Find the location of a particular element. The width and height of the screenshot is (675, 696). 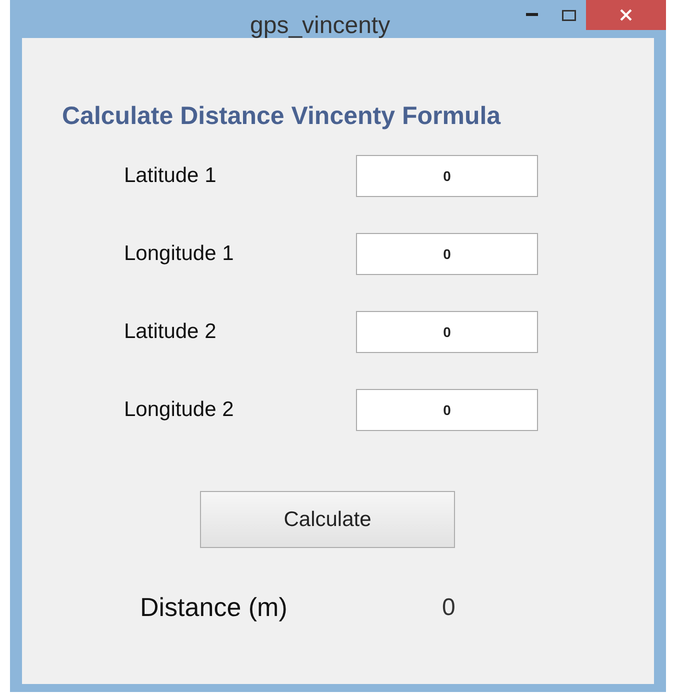

field-label: Latitude 1 is located at coordinates (171, 176).